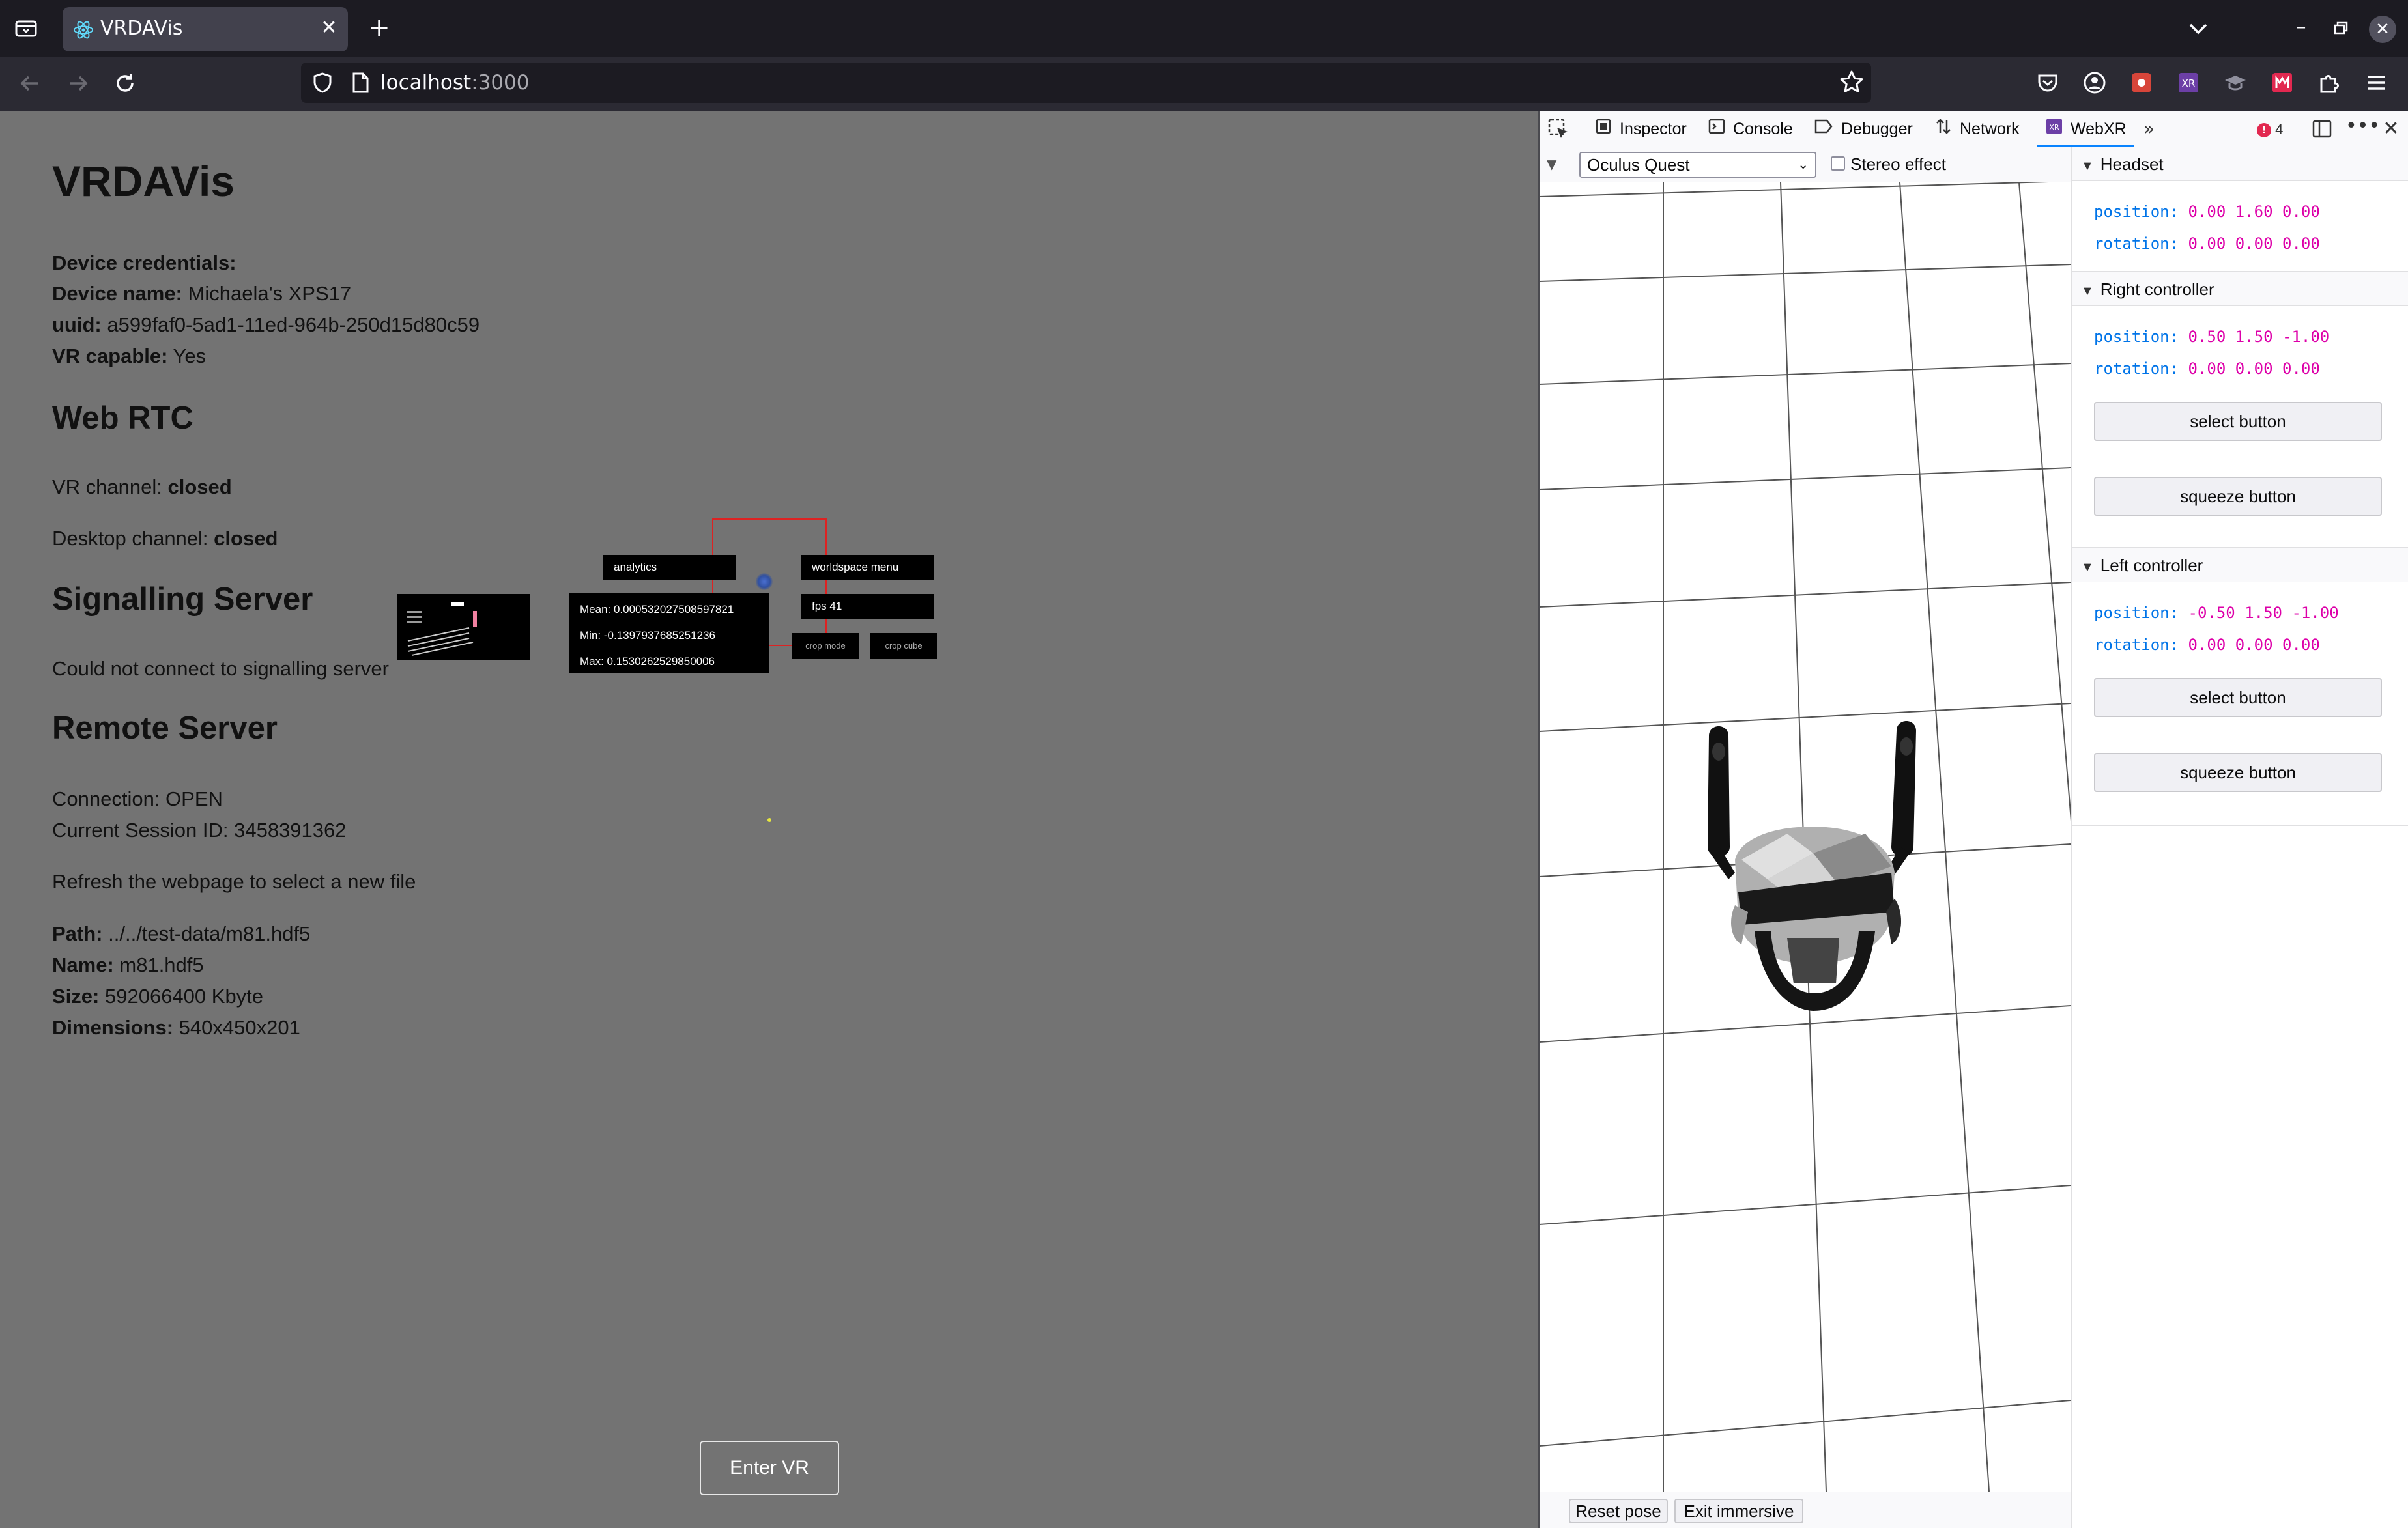 This screenshot has height=1528, width=2408. Describe the element at coordinates (1943, 129) in the screenshot. I see `network-arrows-icon` at that location.